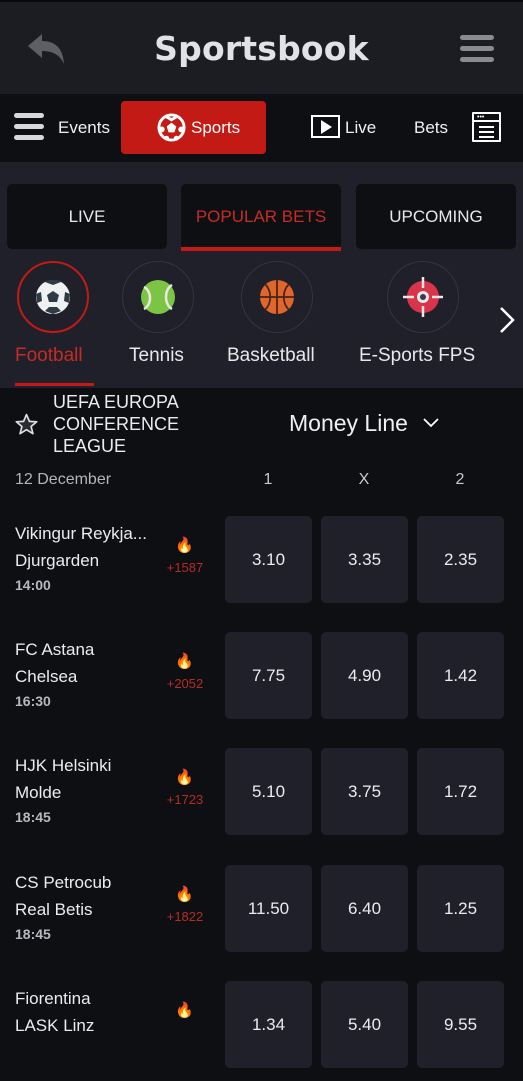  I want to click on hamburger-icon, so click(477, 49).